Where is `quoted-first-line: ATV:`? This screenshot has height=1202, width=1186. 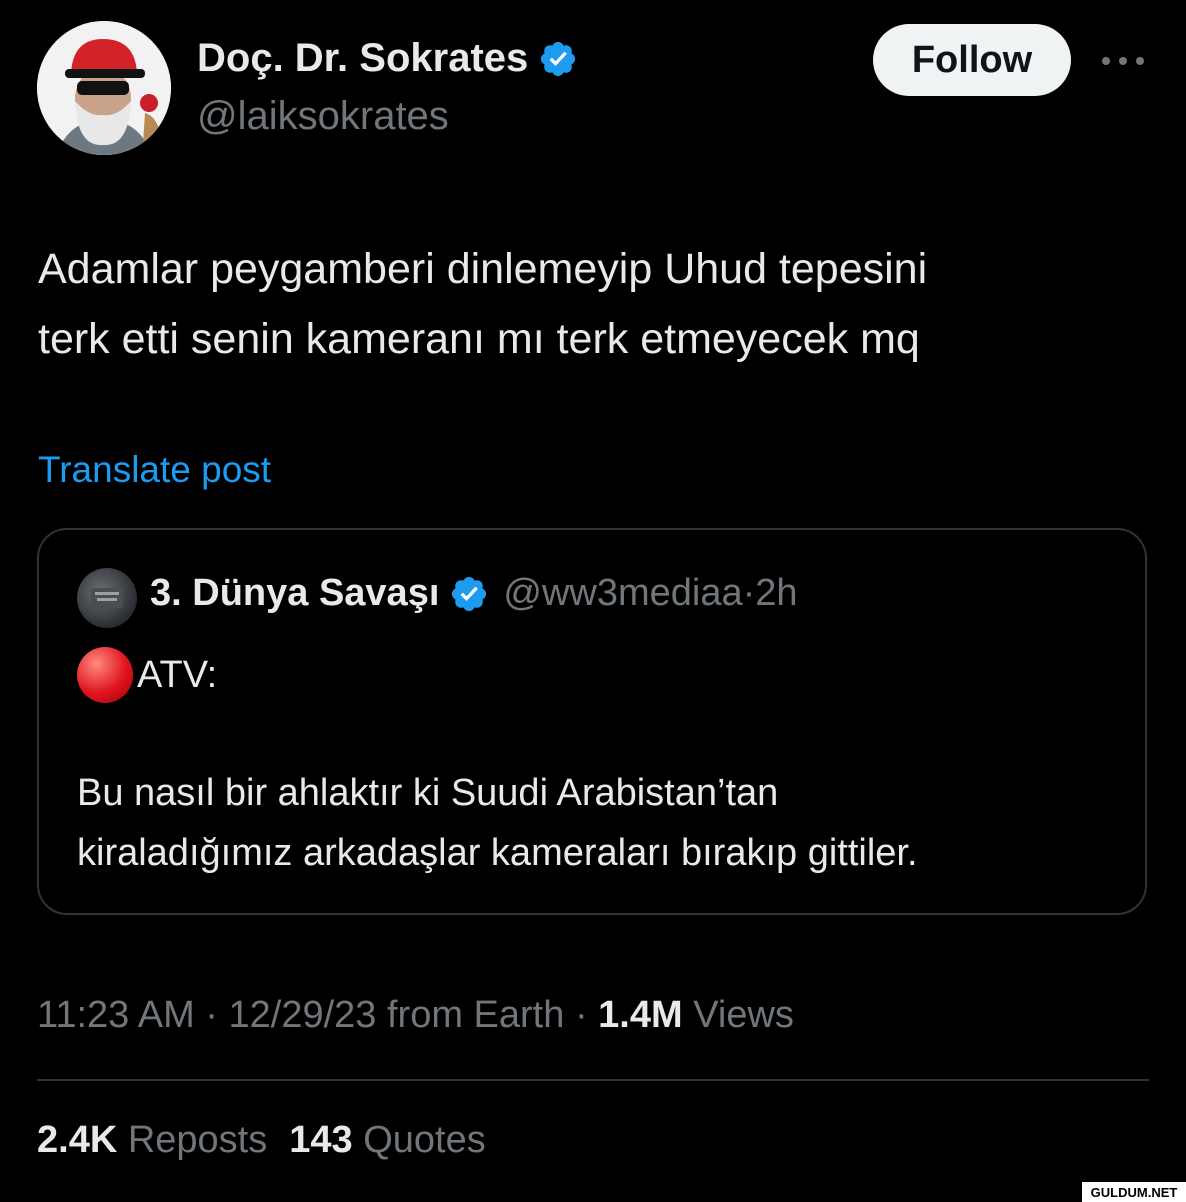
quoted-first-line: ATV: is located at coordinates (147, 675).